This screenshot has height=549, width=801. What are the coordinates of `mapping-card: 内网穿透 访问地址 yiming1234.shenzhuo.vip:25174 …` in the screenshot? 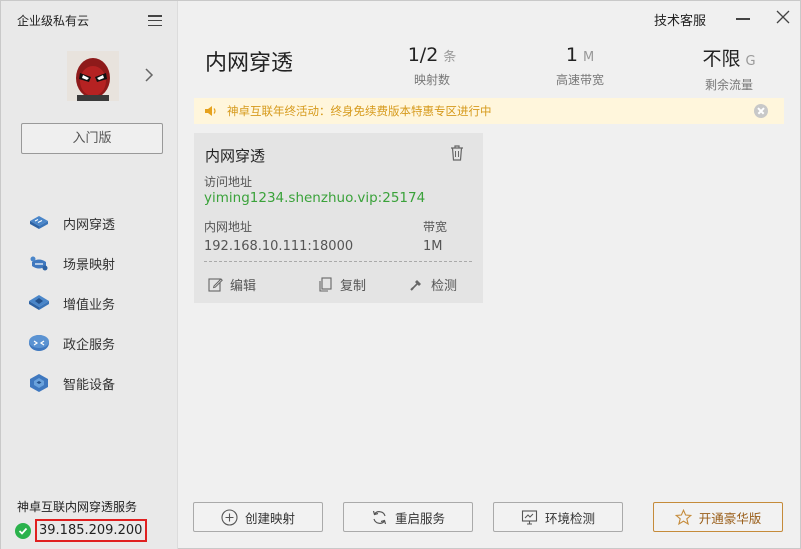 It's located at (338, 218).